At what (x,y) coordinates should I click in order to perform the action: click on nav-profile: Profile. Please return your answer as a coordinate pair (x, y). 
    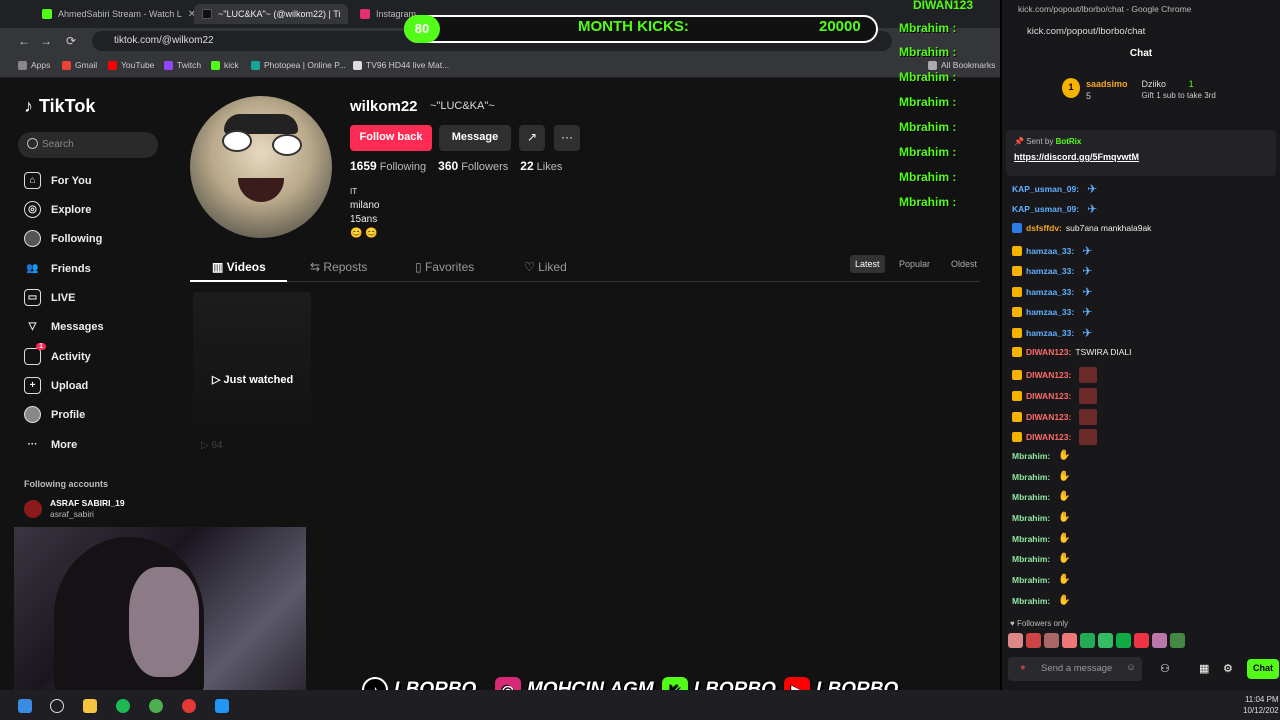
    Looking at the image, I should click on (54, 414).